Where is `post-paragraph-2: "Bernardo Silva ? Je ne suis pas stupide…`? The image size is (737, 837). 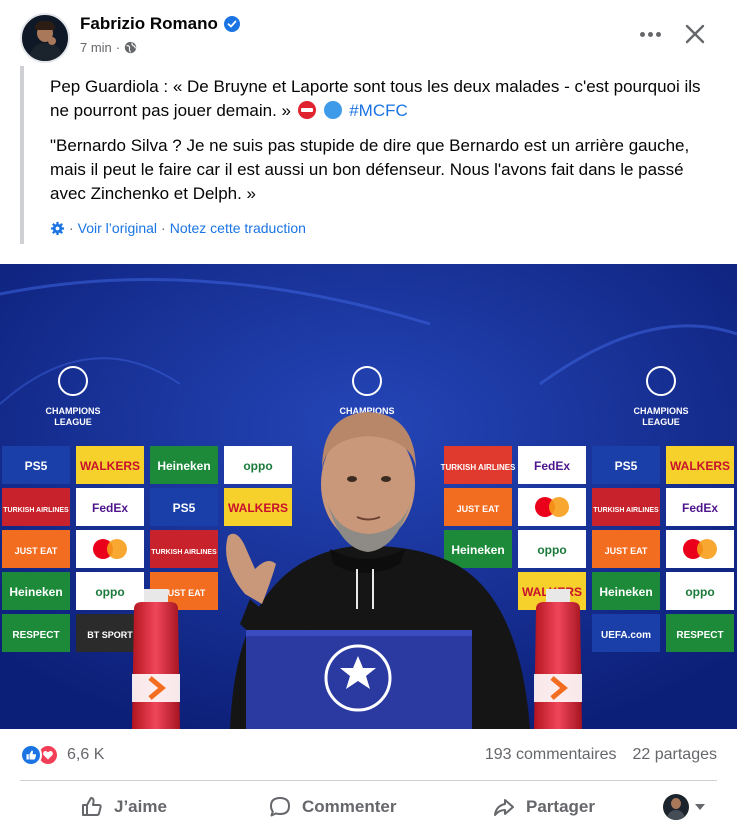 post-paragraph-2: "Bernardo Silva ? Je ne suis pas stupide… is located at coordinates (370, 169).